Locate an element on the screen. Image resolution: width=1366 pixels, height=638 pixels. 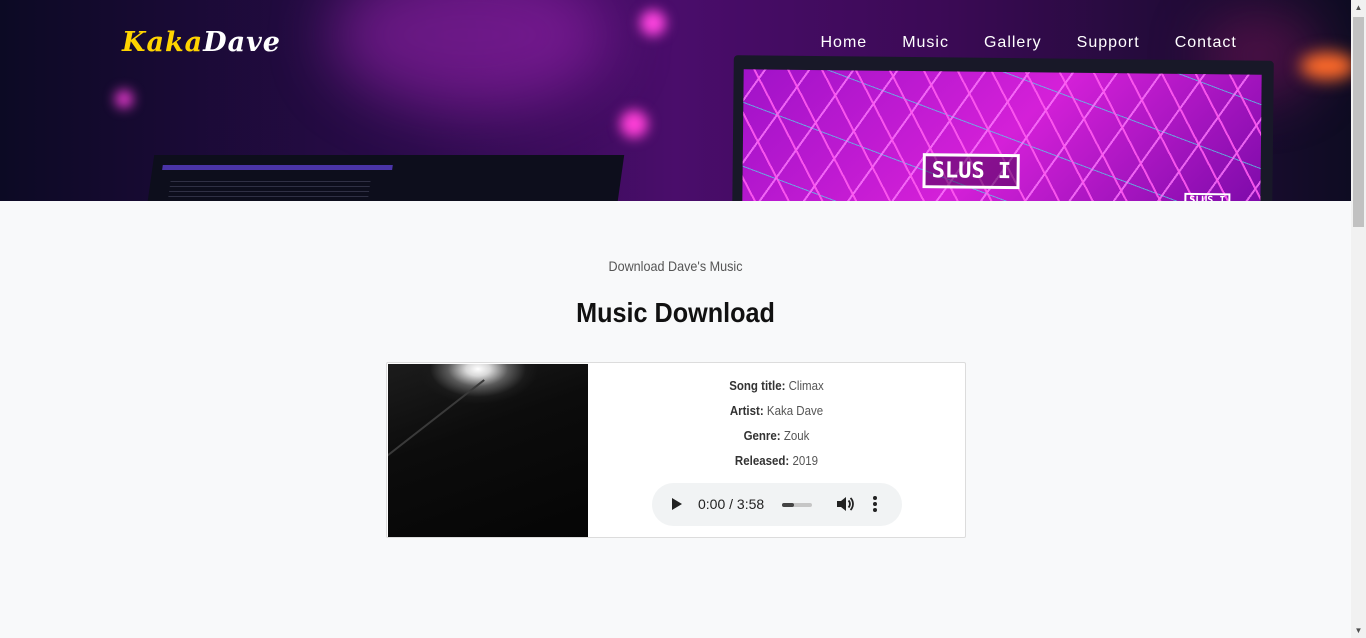
scrollbar-thumb is located at coordinates (1358, 122).